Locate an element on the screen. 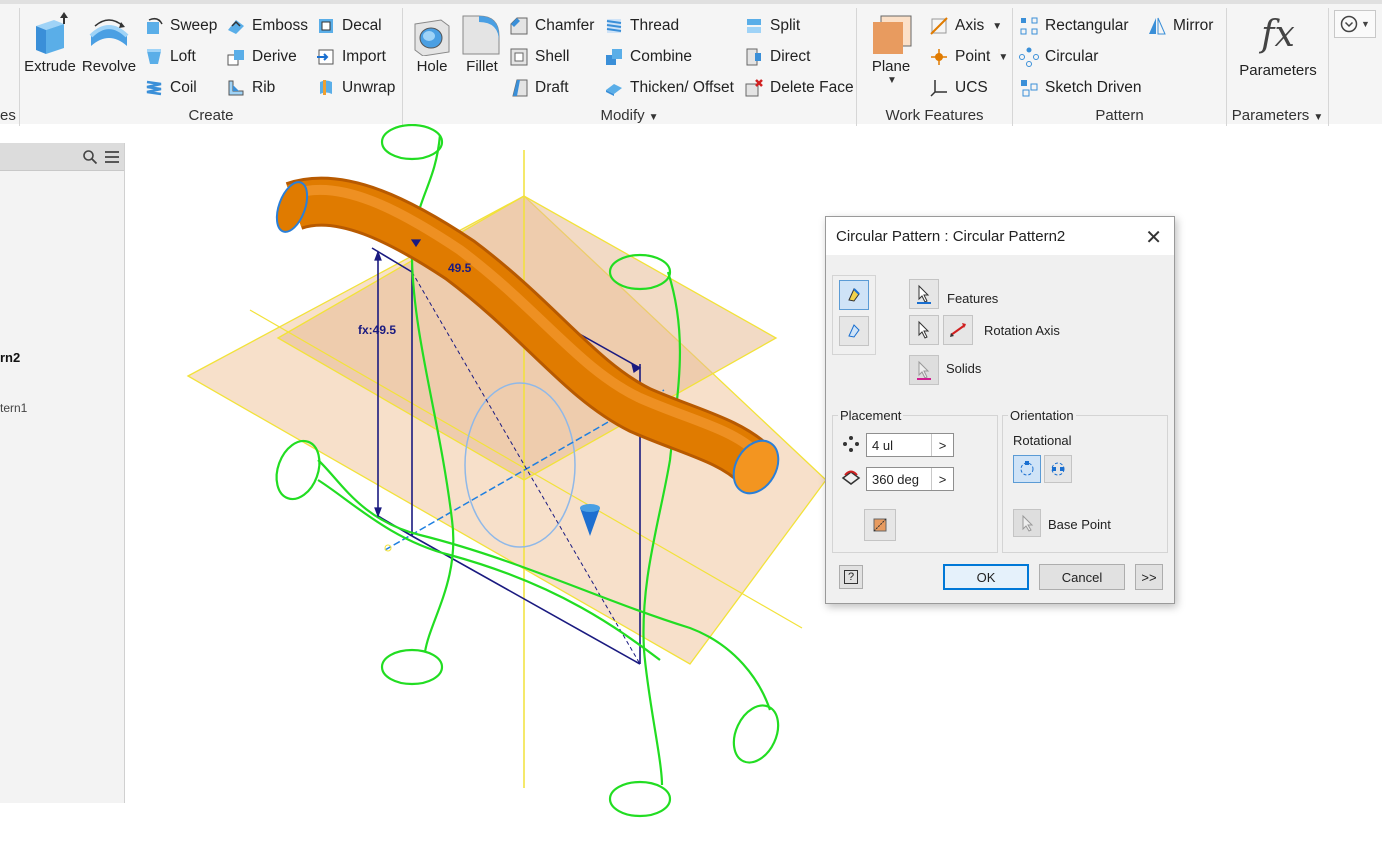  work-features-panel-label: Work Features is located at coordinates (934, 115).